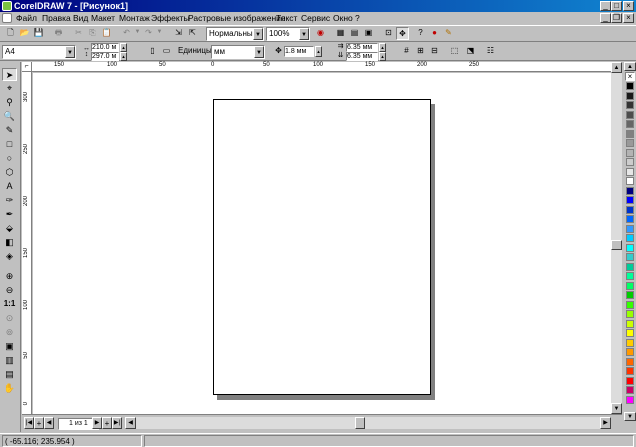 This screenshot has height=447, width=636. Describe the element at coordinates (318, 51) in the screenshot. I see `nudge-spinner: ▴` at that location.